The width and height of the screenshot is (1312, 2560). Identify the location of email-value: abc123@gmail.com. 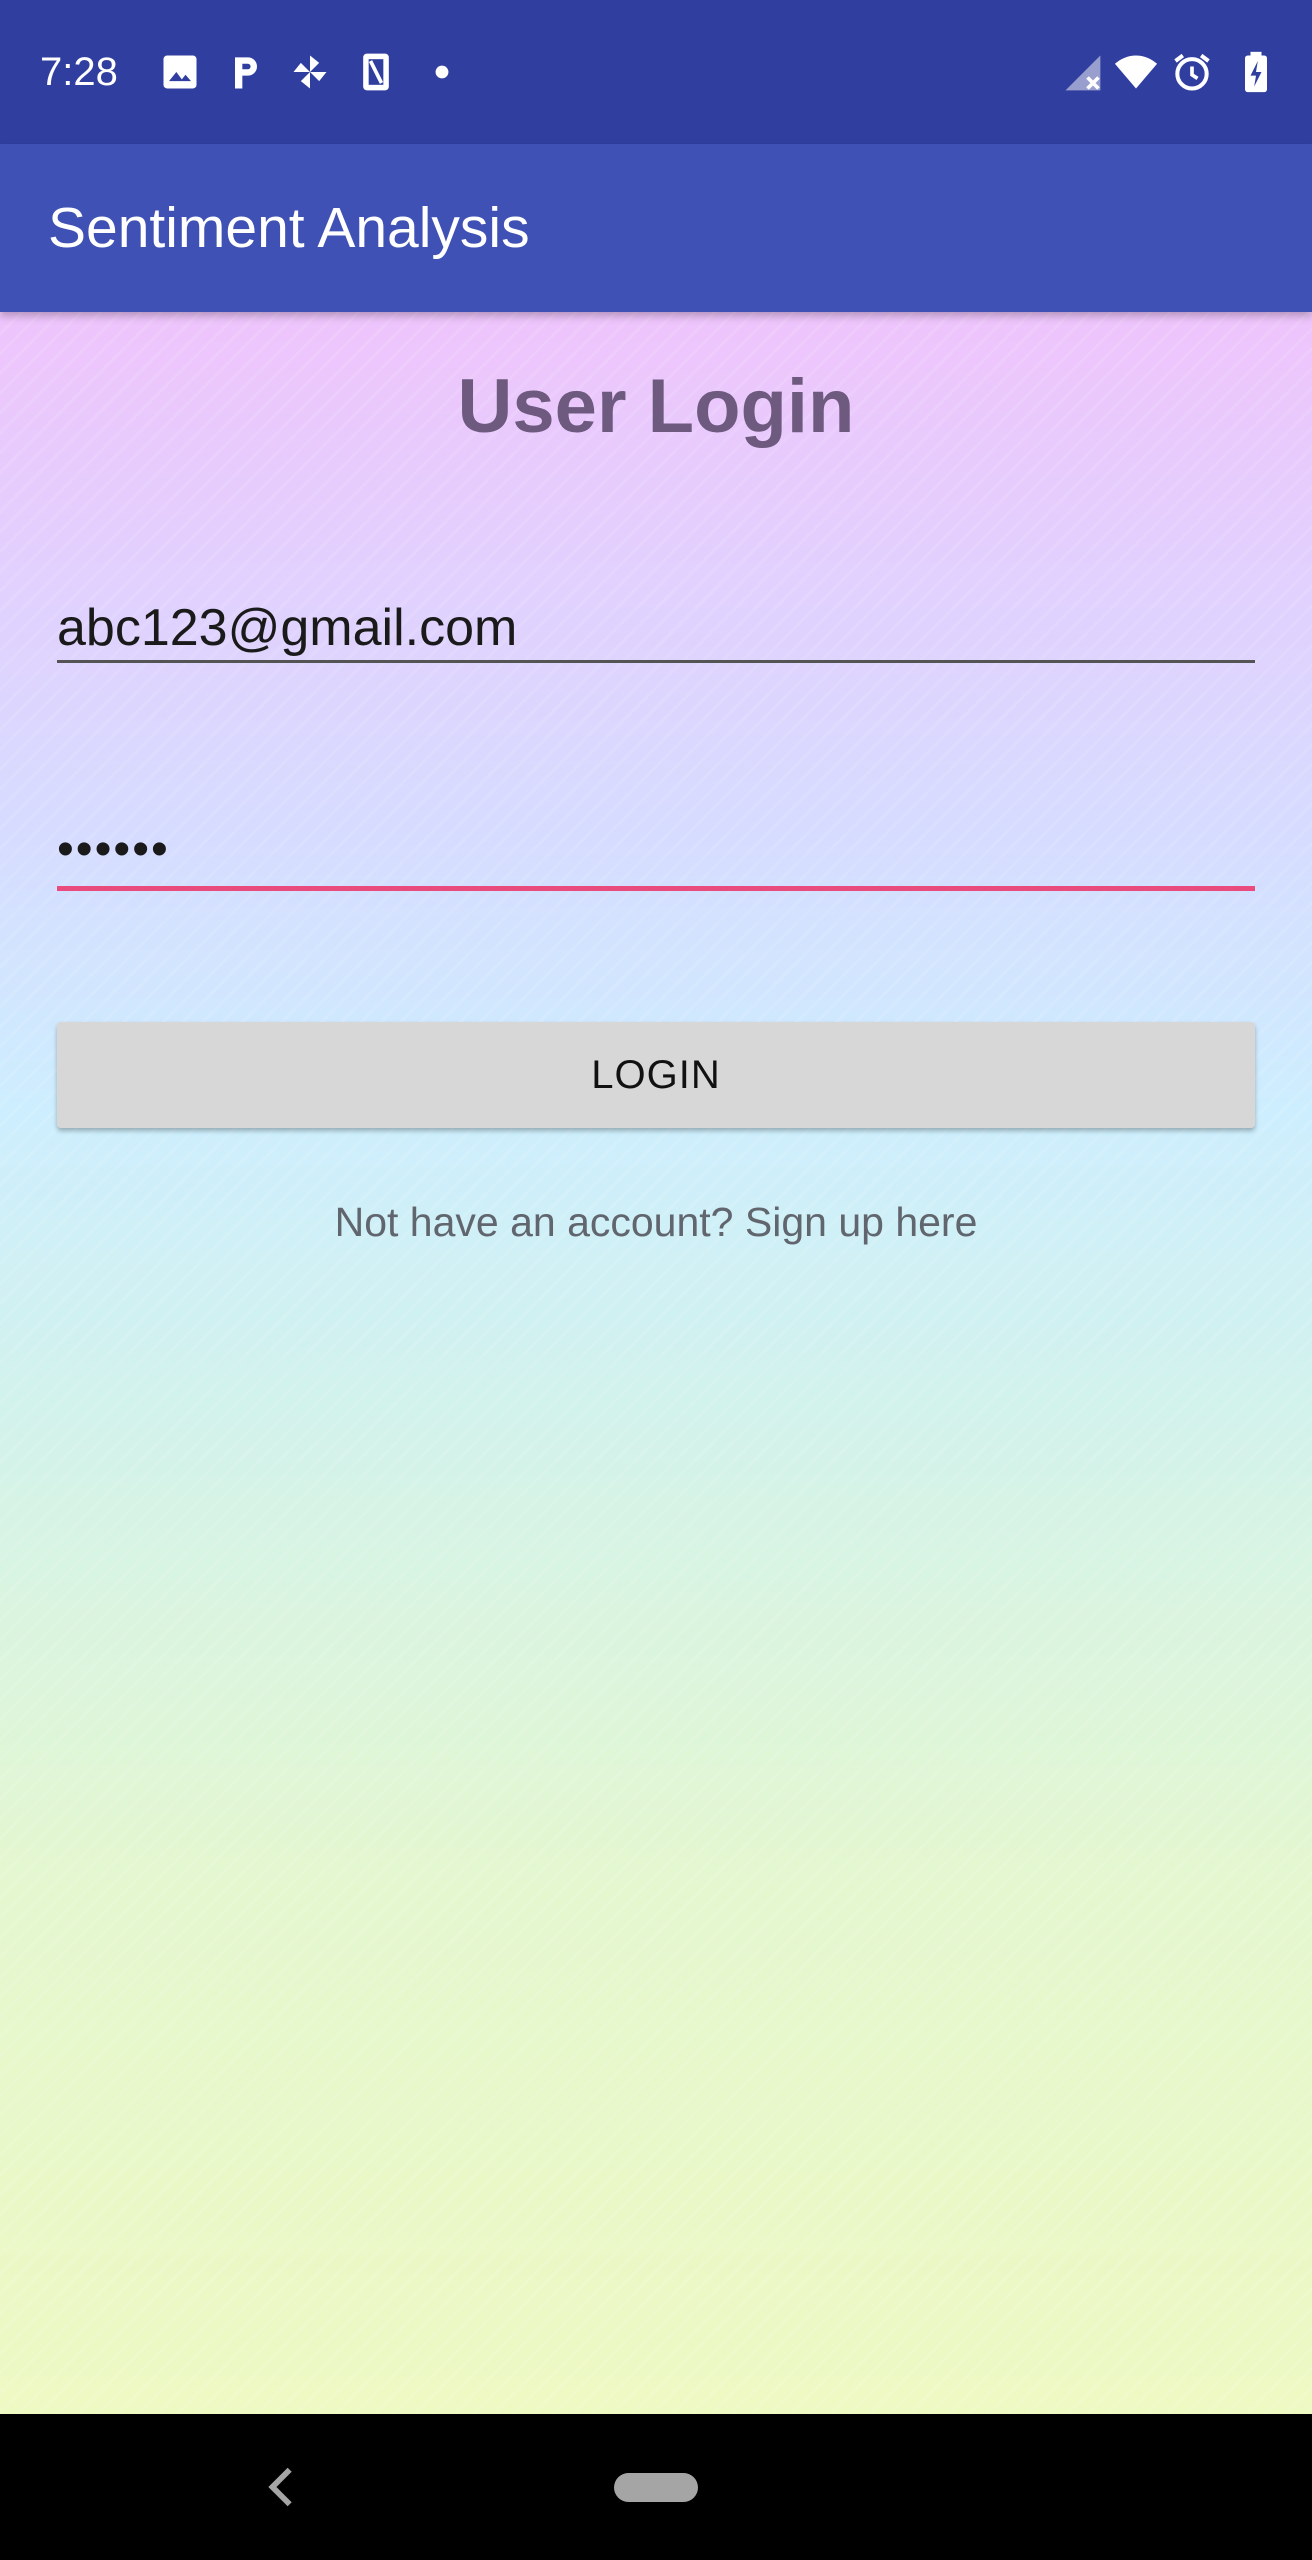
(287, 628).